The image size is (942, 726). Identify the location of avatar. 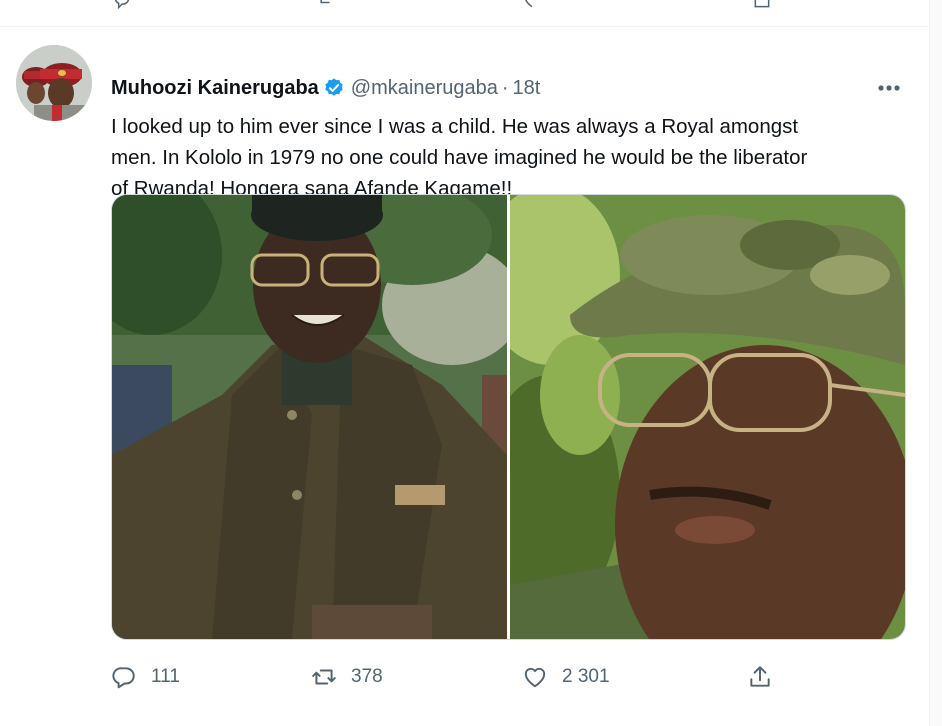
(54, 83).